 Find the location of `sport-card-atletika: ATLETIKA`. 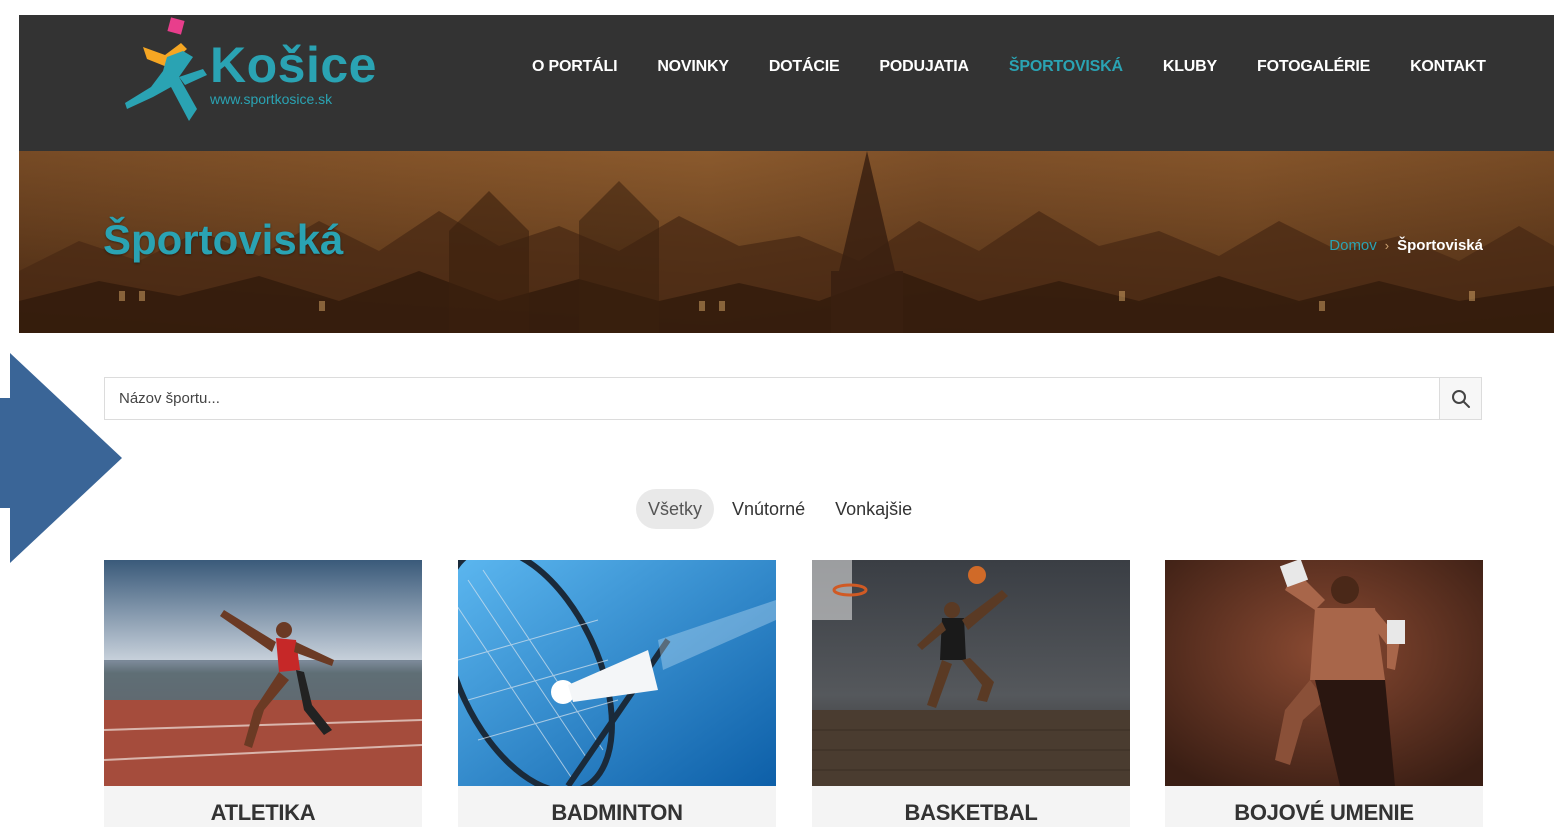

sport-card-atletika: ATLETIKA is located at coordinates (263, 693).